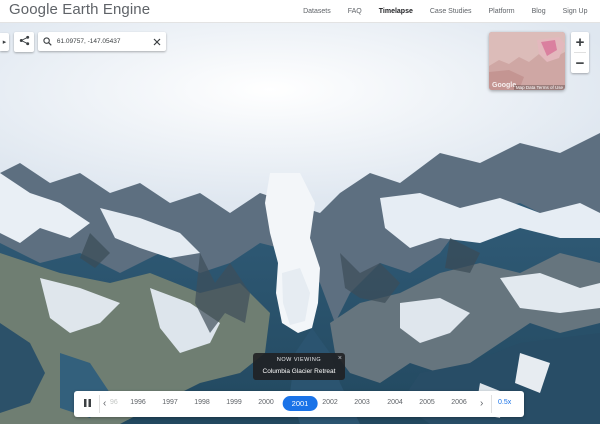 Image resolution: width=600 pixels, height=424 pixels. I want to click on share-icon, so click(24, 42).